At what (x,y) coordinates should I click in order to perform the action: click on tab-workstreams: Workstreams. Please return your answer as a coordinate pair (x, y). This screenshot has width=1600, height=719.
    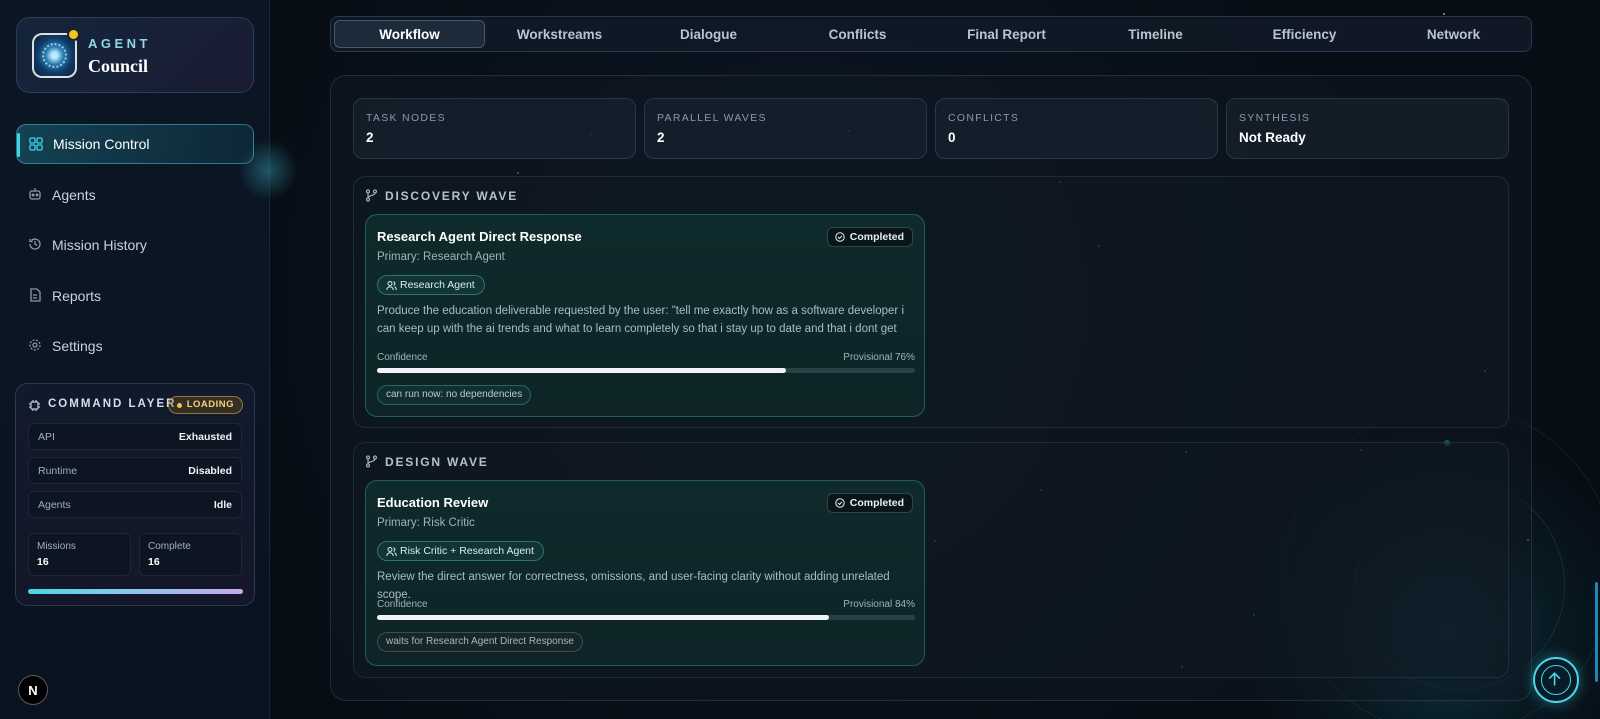
    Looking at the image, I should click on (559, 34).